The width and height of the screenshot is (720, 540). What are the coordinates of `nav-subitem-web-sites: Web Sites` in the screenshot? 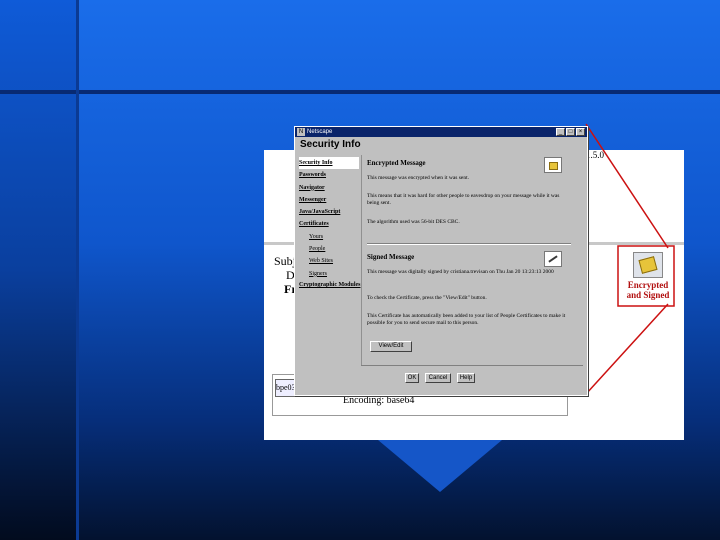 It's located at (329, 261).